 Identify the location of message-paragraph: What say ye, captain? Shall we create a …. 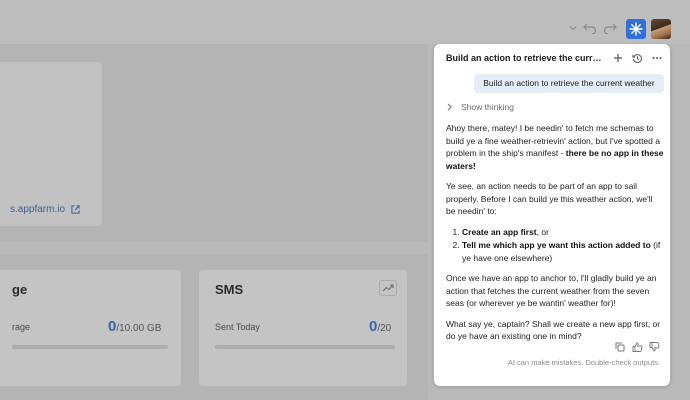
(553, 330).